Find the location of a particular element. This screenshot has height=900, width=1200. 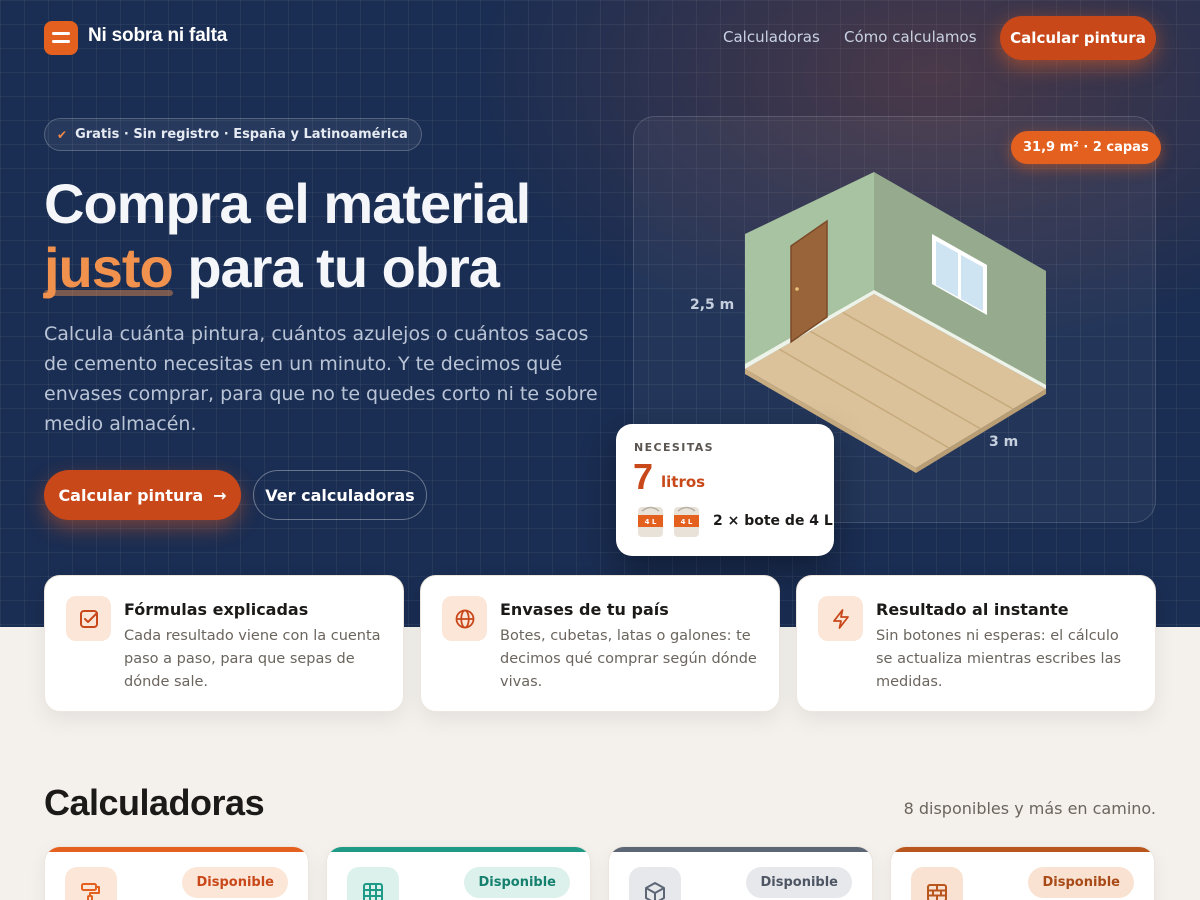

area-badge: 31,9 m² · 2 capas is located at coordinates (1086, 147).